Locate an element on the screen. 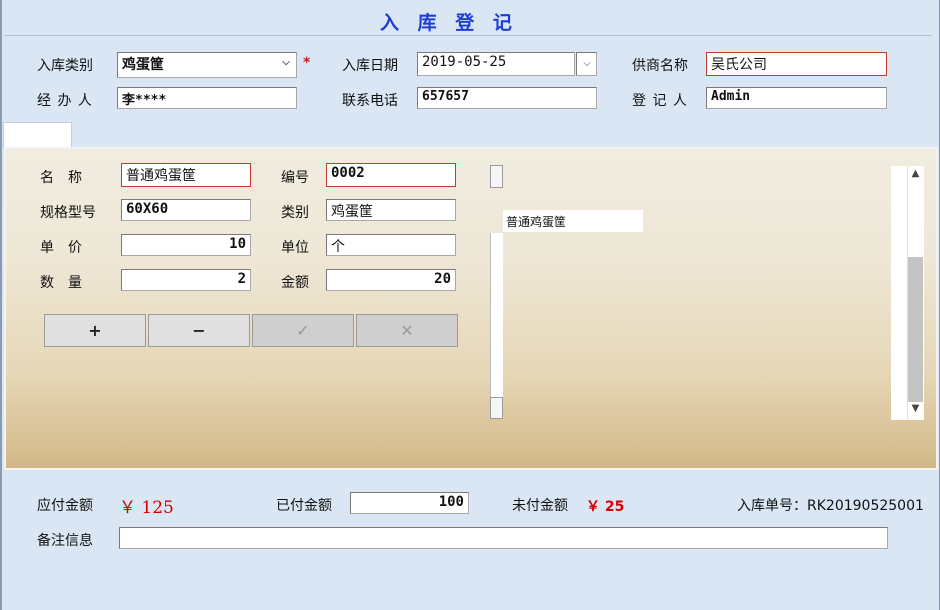 This screenshot has width=940, height=610. supplier-input: 吴氏公司 is located at coordinates (796, 64).